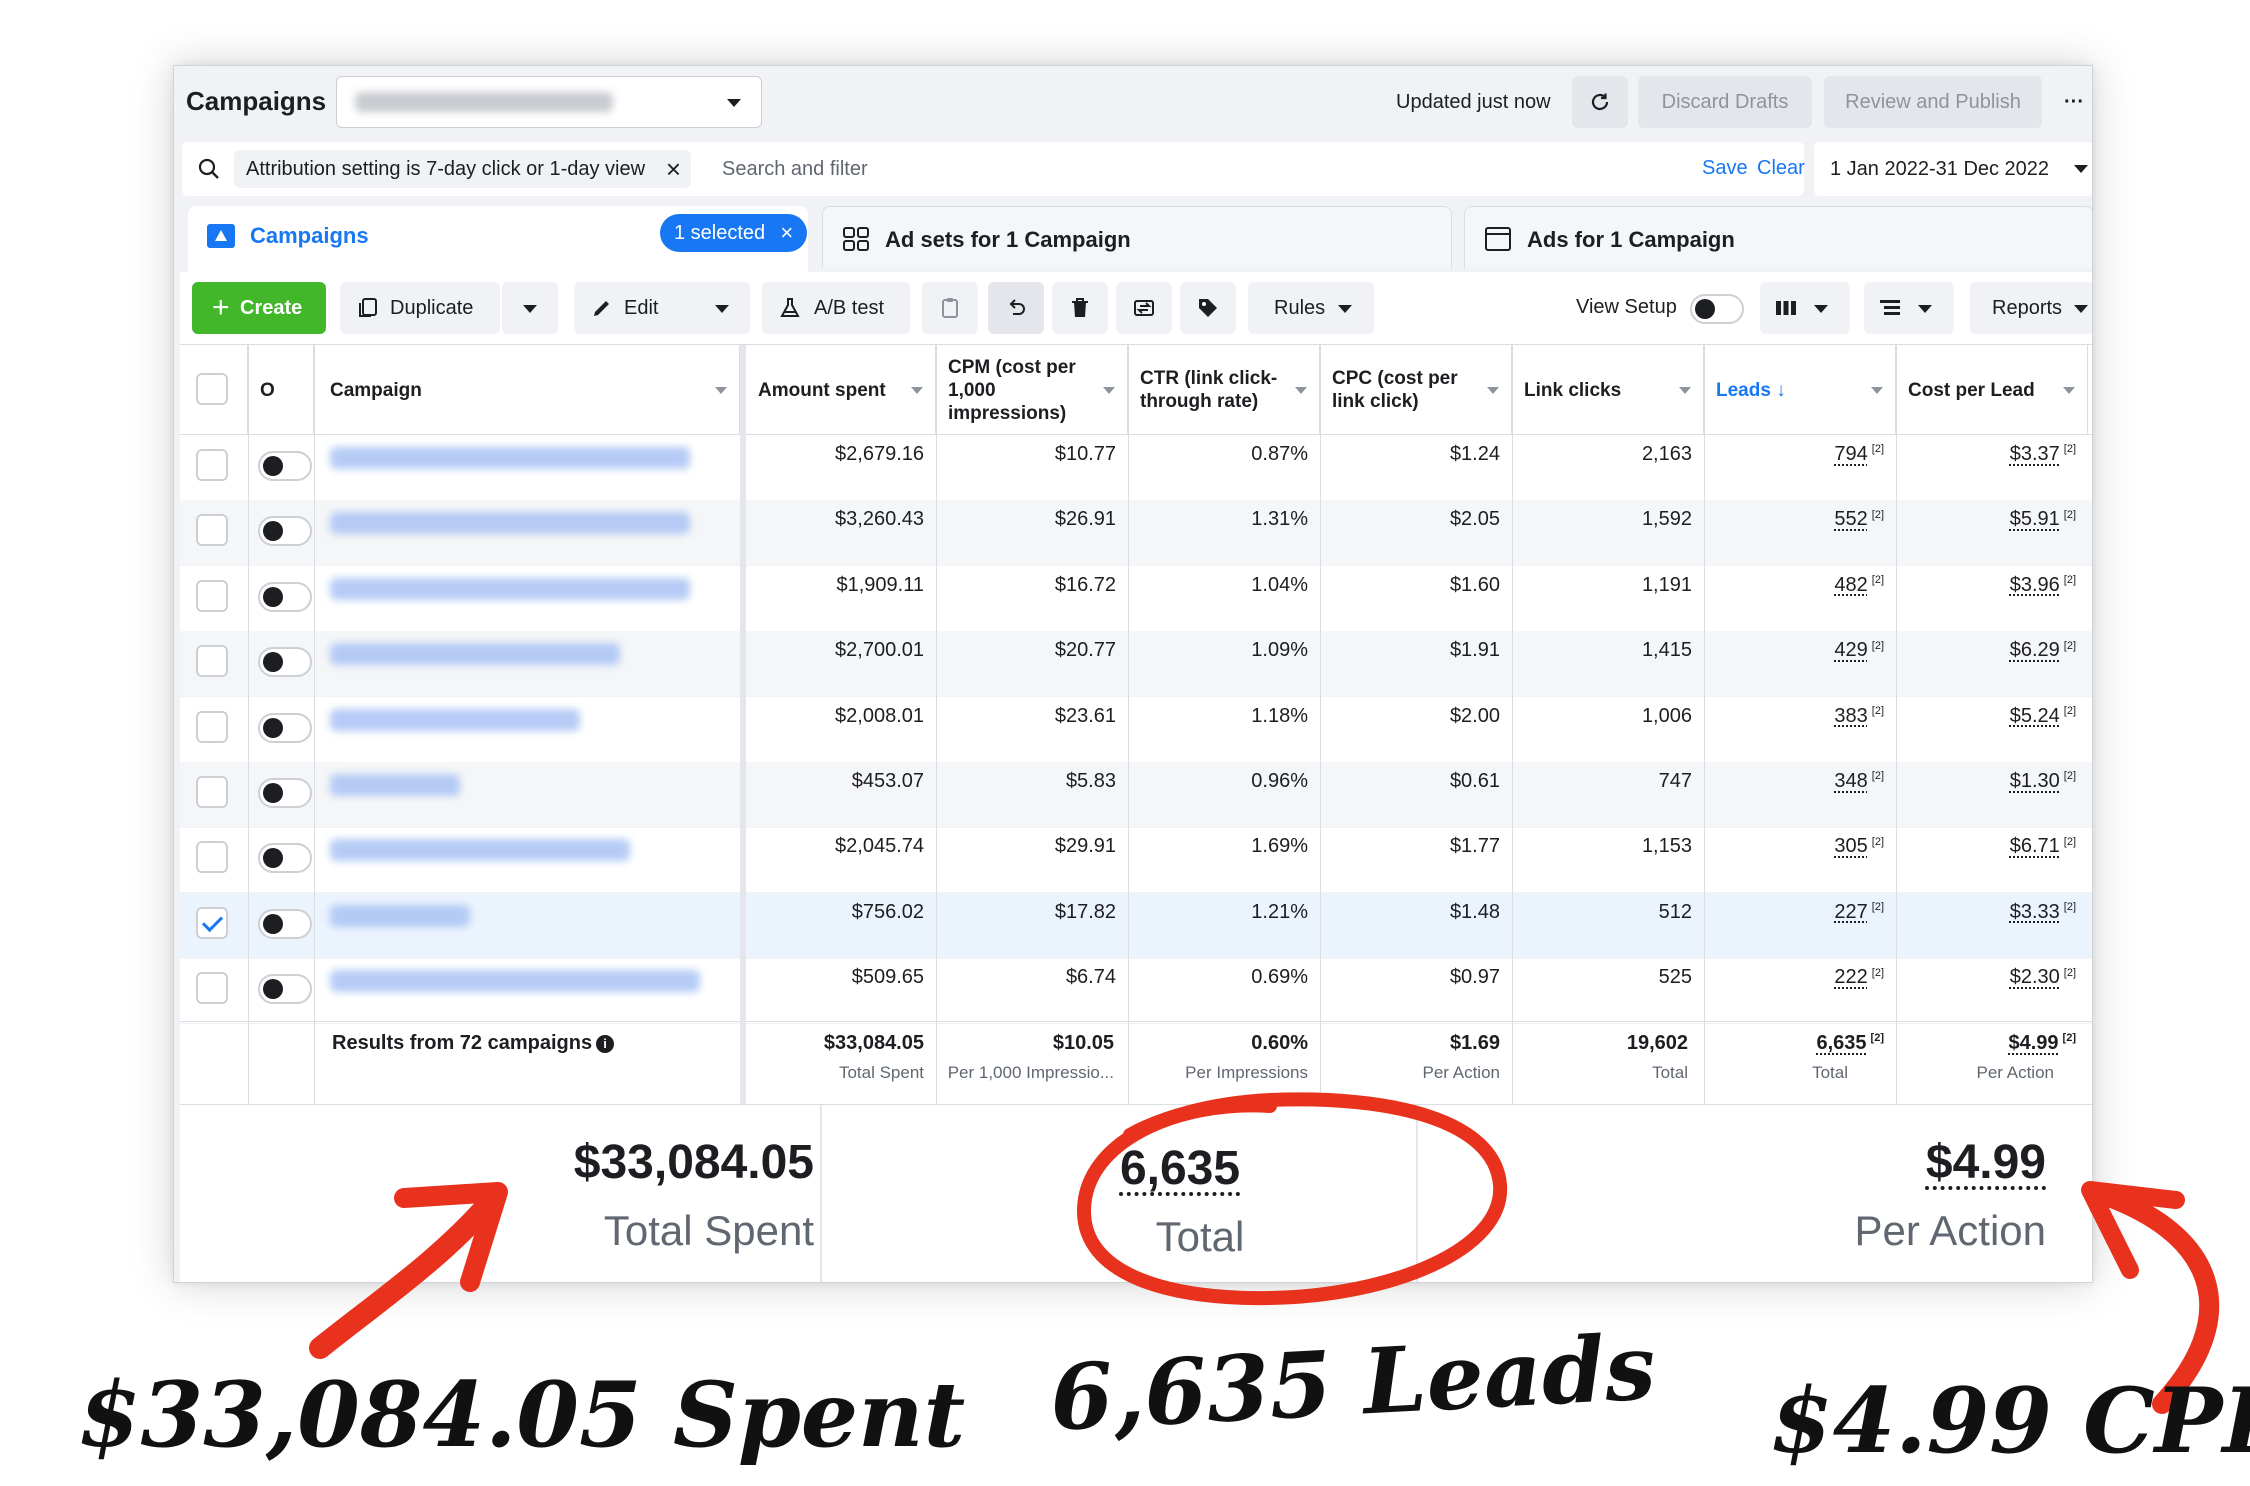 The width and height of the screenshot is (2250, 1486). Describe the element at coordinates (950, 308) in the screenshot. I see `clipboard-button` at that location.